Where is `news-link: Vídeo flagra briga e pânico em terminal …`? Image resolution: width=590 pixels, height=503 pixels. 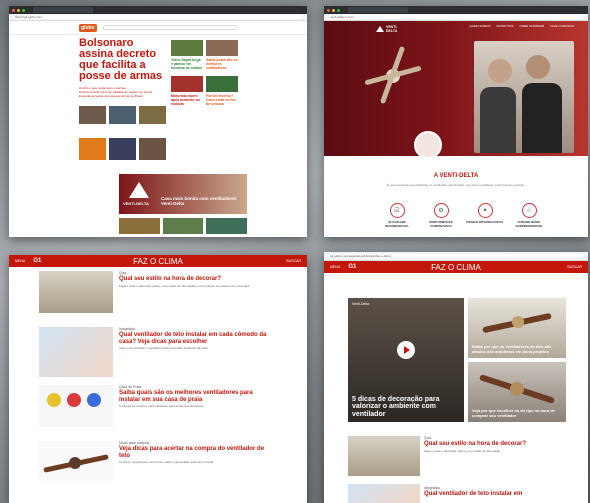 news-link: Vídeo flagra briga e pânico em terminal … is located at coordinates (187, 64).